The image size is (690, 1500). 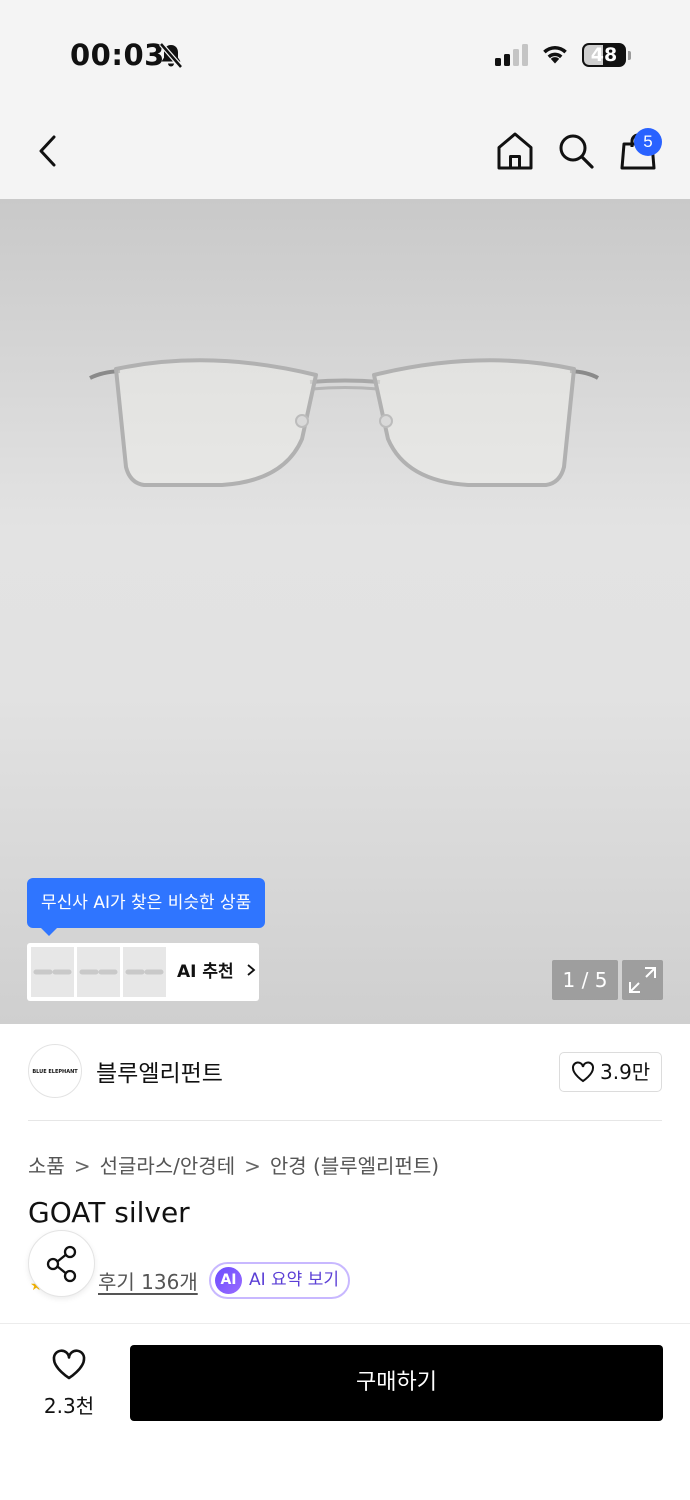 What do you see at coordinates (344, 422) in the screenshot?
I see `product-image-glasses` at bounding box center [344, 422].